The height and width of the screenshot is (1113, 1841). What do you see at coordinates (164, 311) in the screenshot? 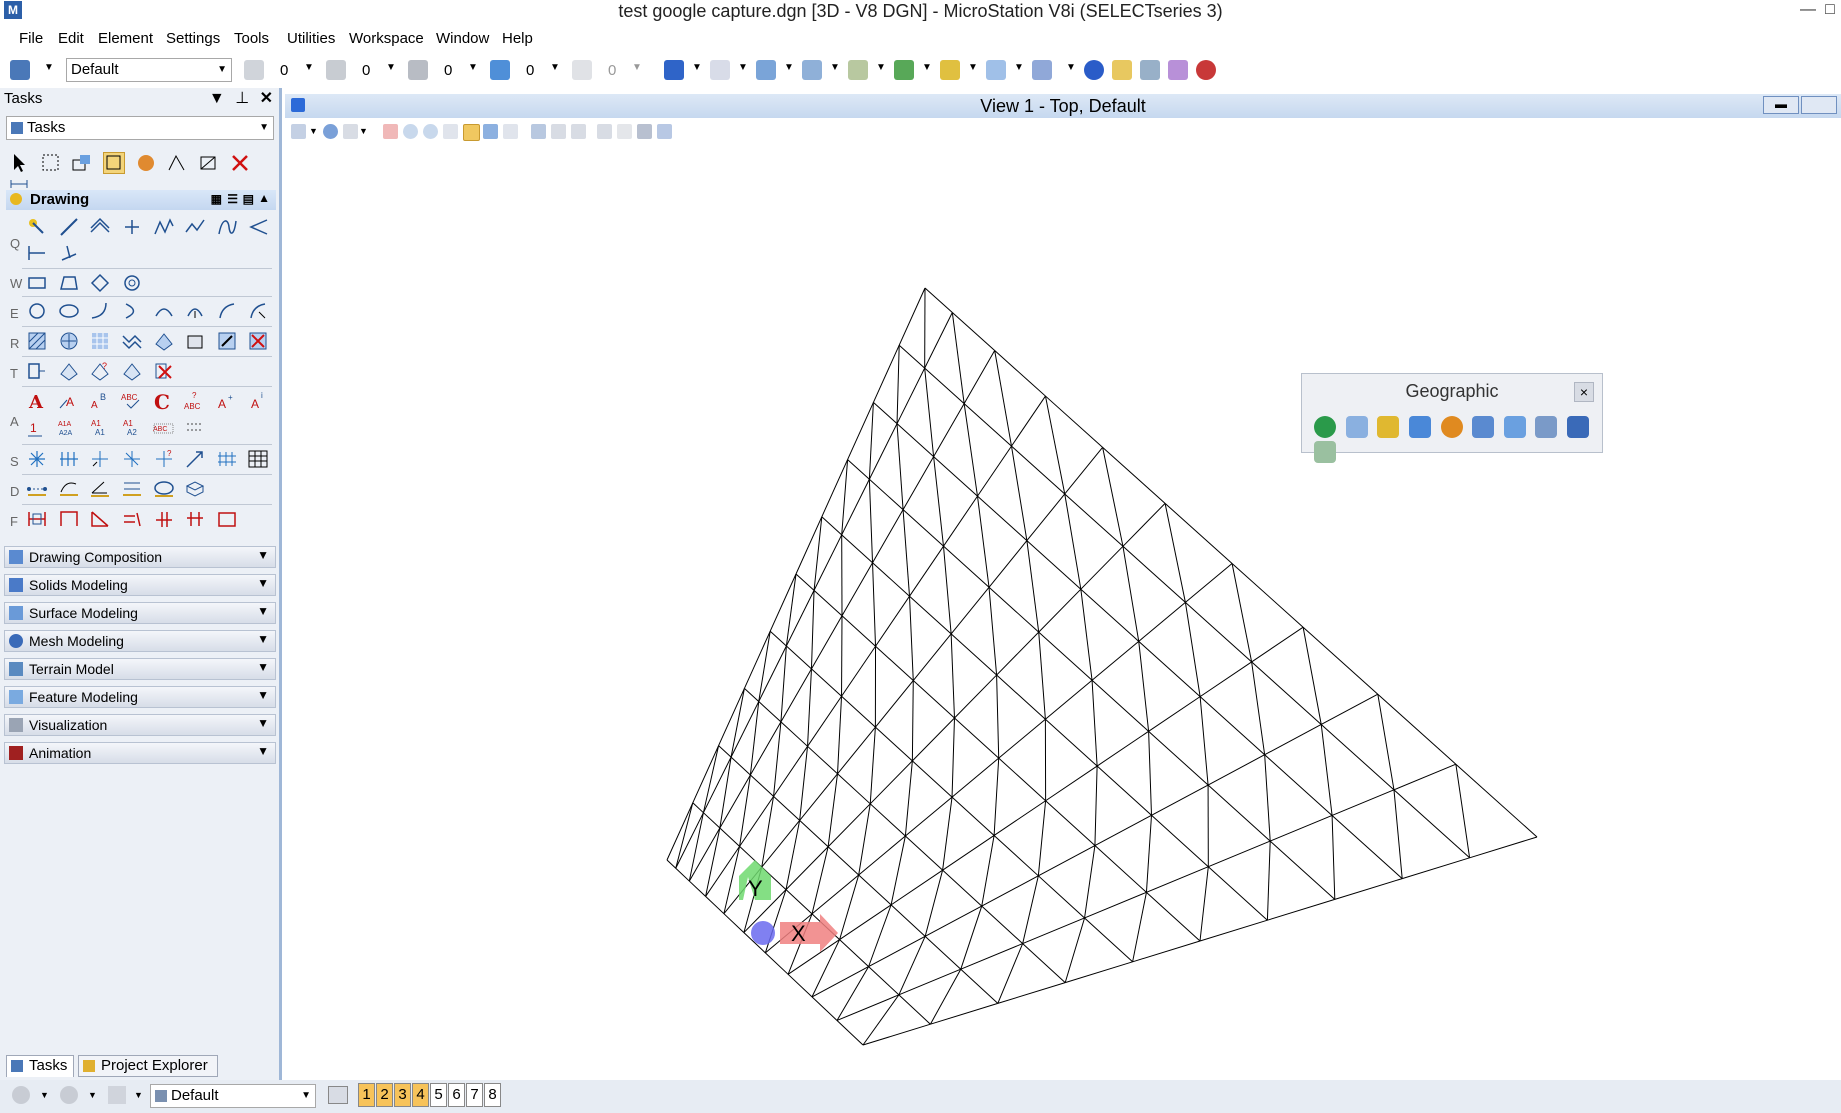
I see `place-quarter-ellipse-icon` at bounding box center [164, 311].